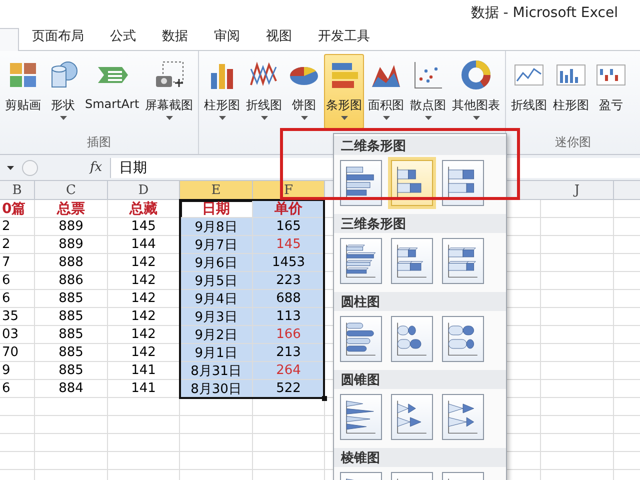 Image resolution: width=640 pixels, height=480 pixels. I want to click on table-cell-text: 886, so click(71, 280).